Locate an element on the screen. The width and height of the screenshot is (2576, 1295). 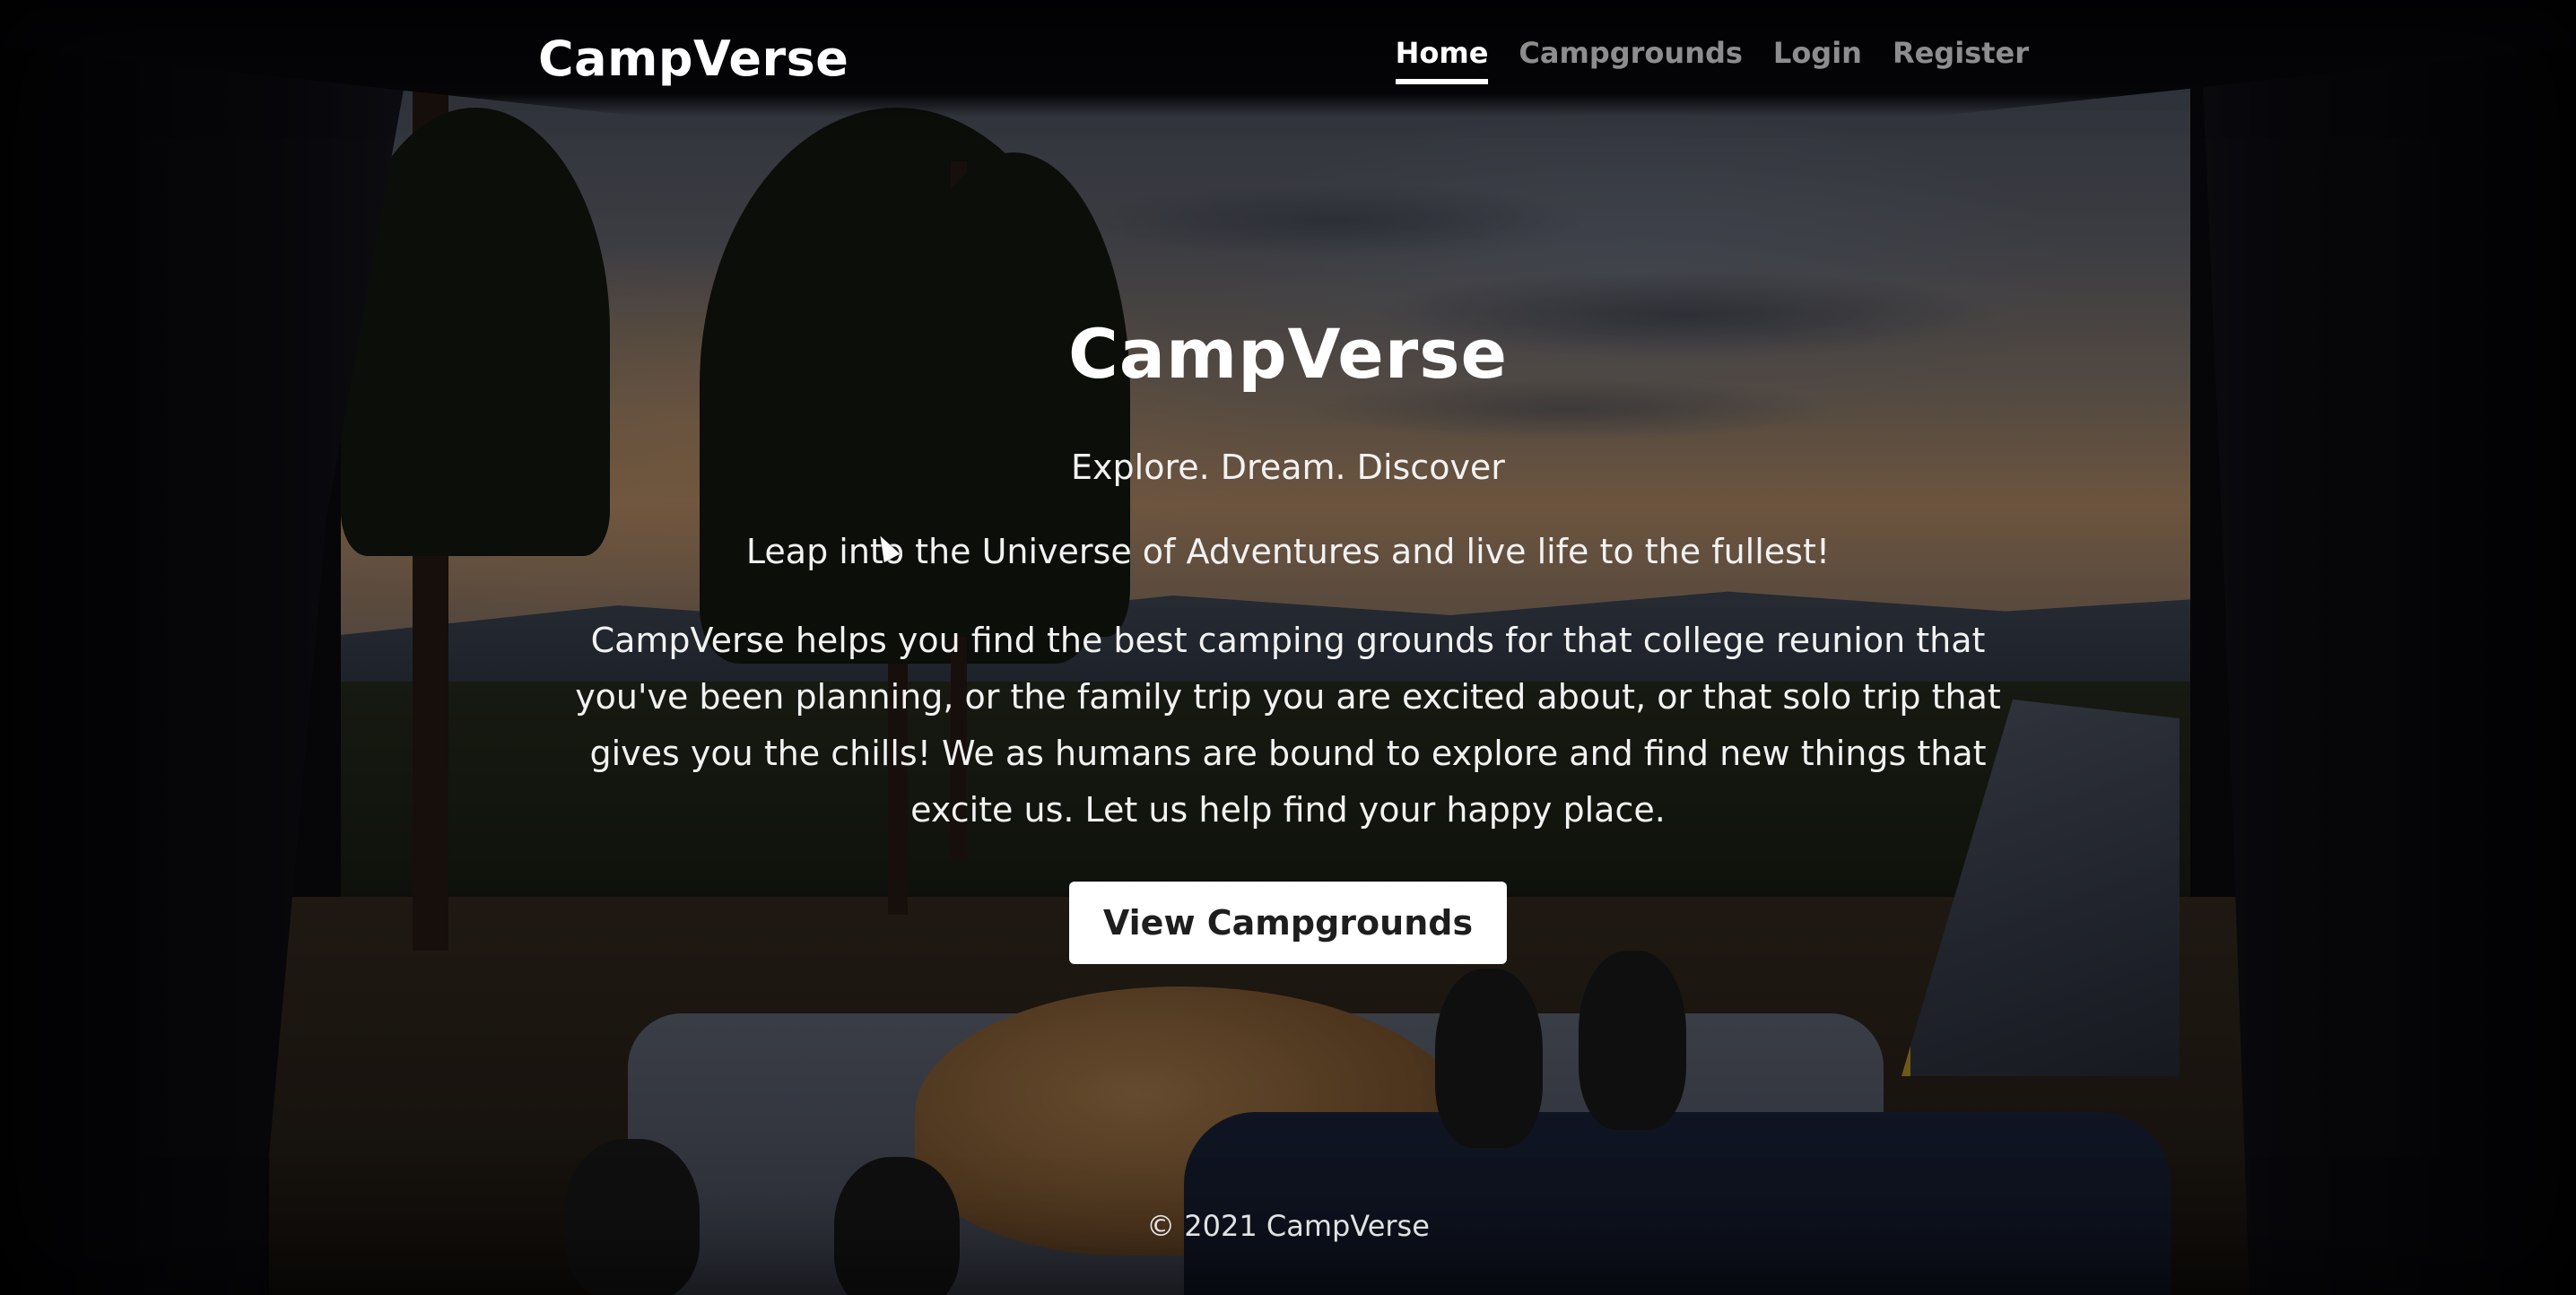
brand-logo: CampVerse is located at coordinates (693, 58).